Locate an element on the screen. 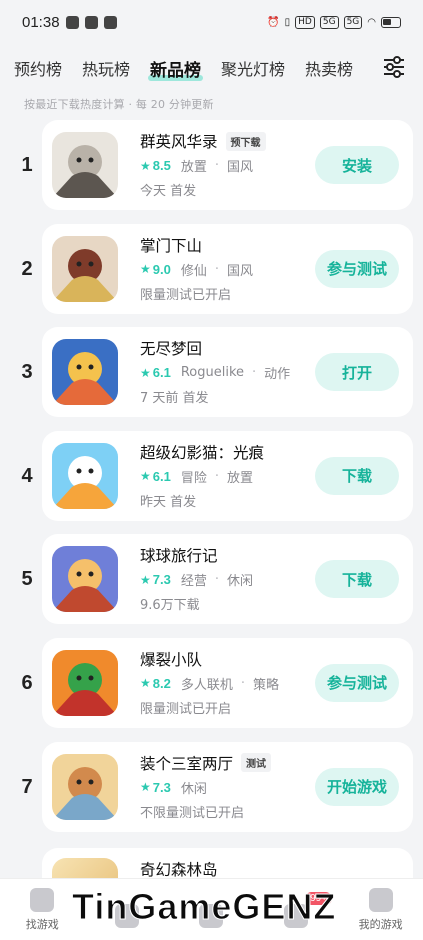  rank-number: 3 is located at coordinates (27, 372).